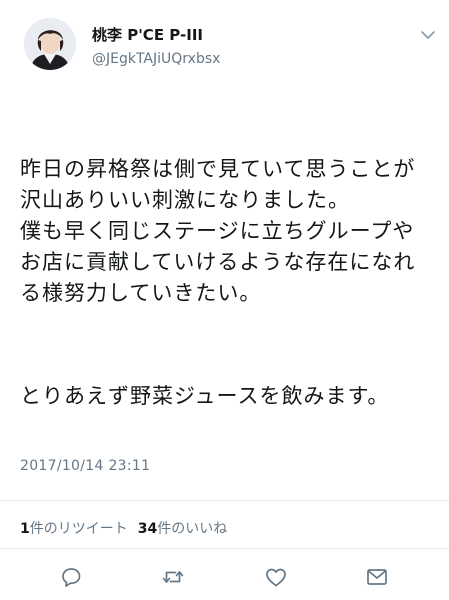 This screenshot has height=600, width=449. I want to click on like-count: 34, so click(147, 529).